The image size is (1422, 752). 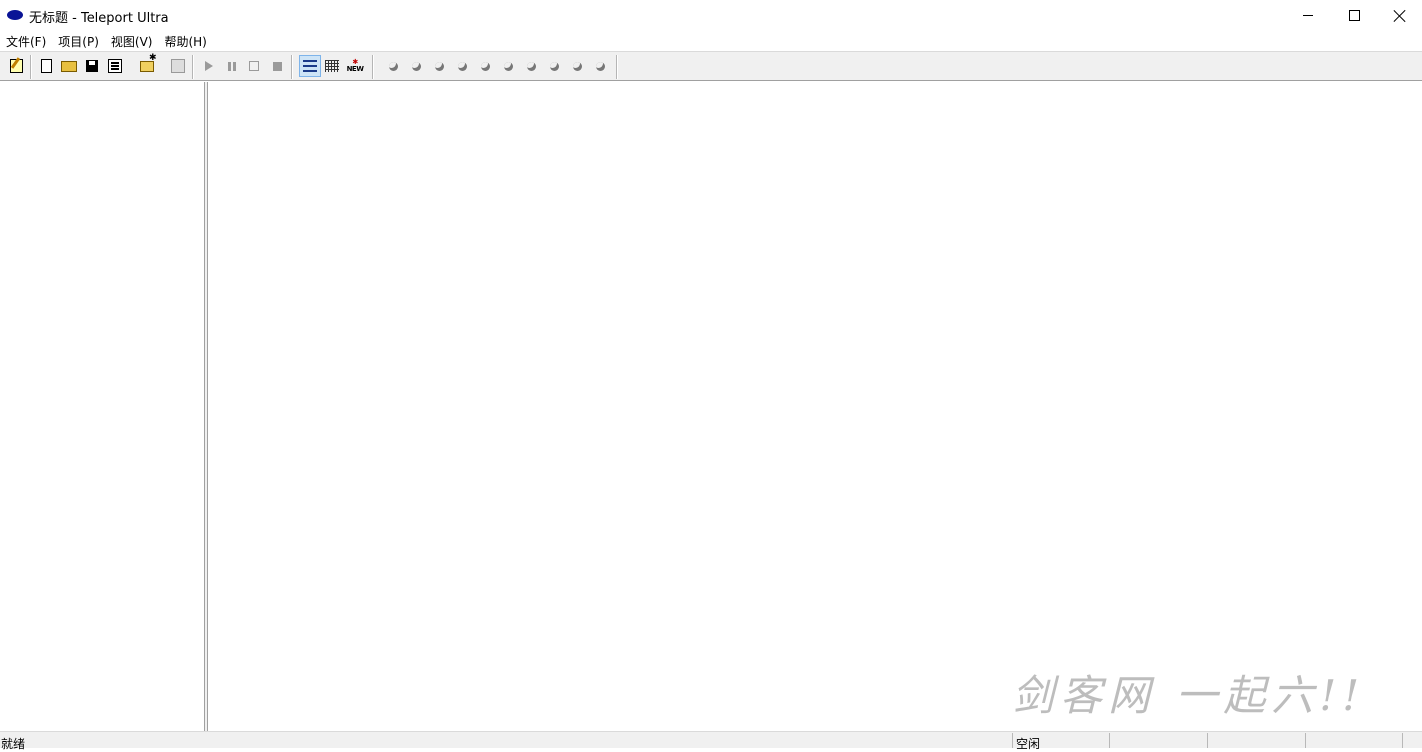 I want to click on minimize-button, so click(x=1308, y=15).